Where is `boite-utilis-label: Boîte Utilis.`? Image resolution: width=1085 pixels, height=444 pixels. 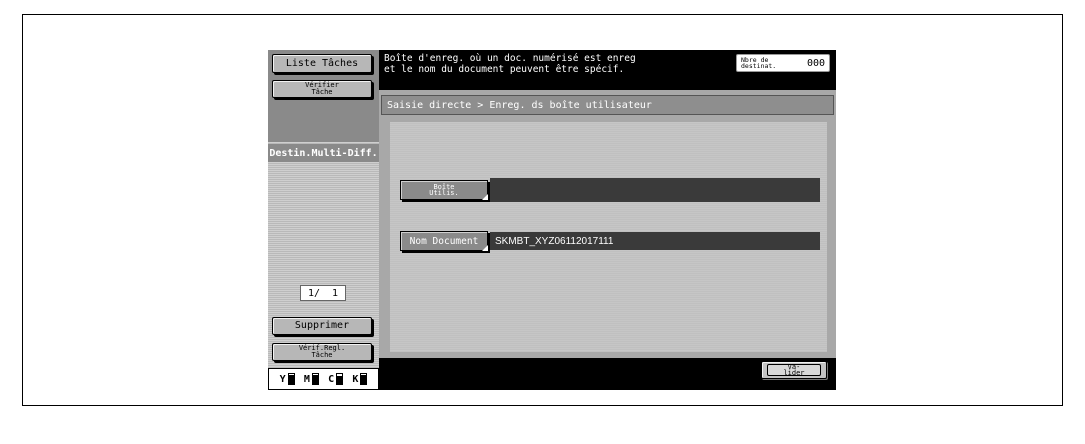
boite-utilis-label: Boîte Utilis. is located at coordinates (444, 190).